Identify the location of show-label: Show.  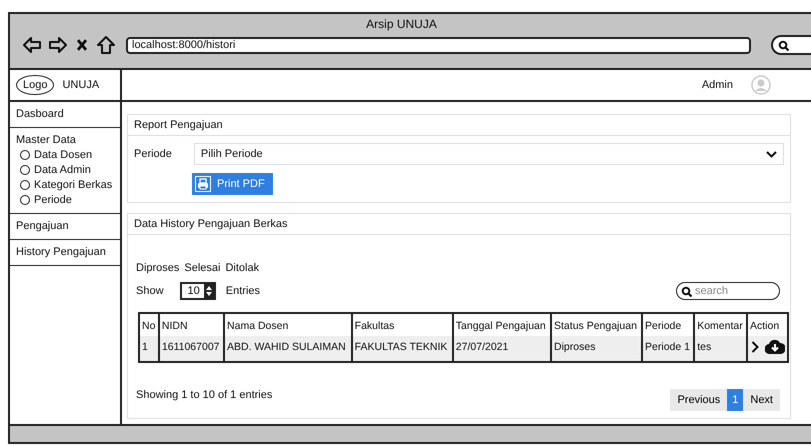
(150, 291).